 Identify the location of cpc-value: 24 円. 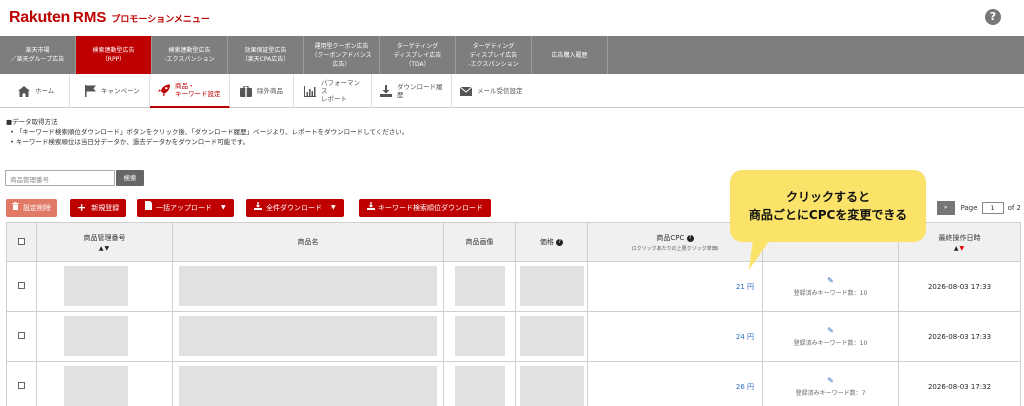
(745, 337).